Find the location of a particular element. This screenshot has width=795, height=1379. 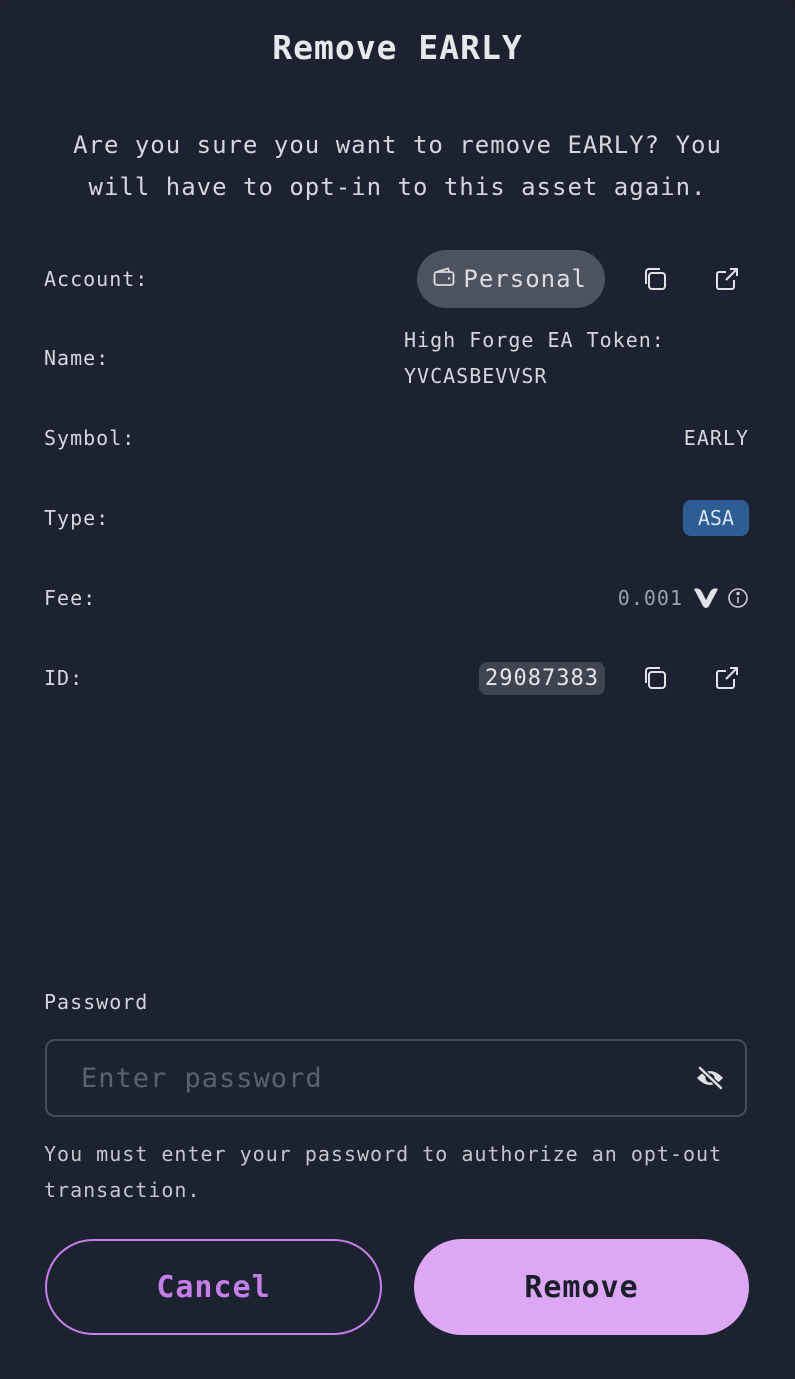

asset-id-value: 29087383 is located at coordinates (542, 678).